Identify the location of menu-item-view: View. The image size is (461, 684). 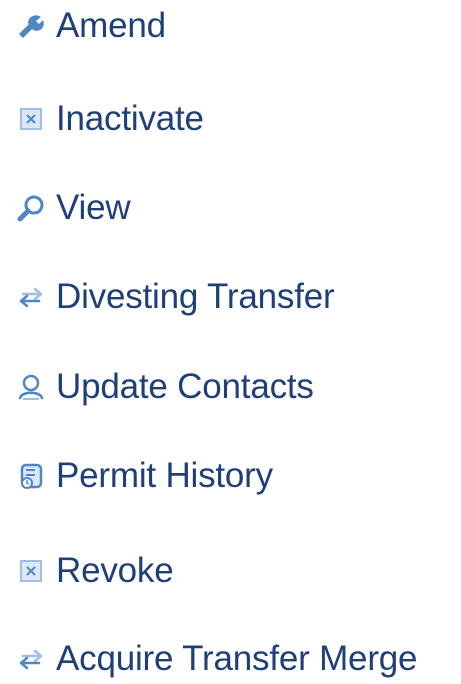
(72, 208).